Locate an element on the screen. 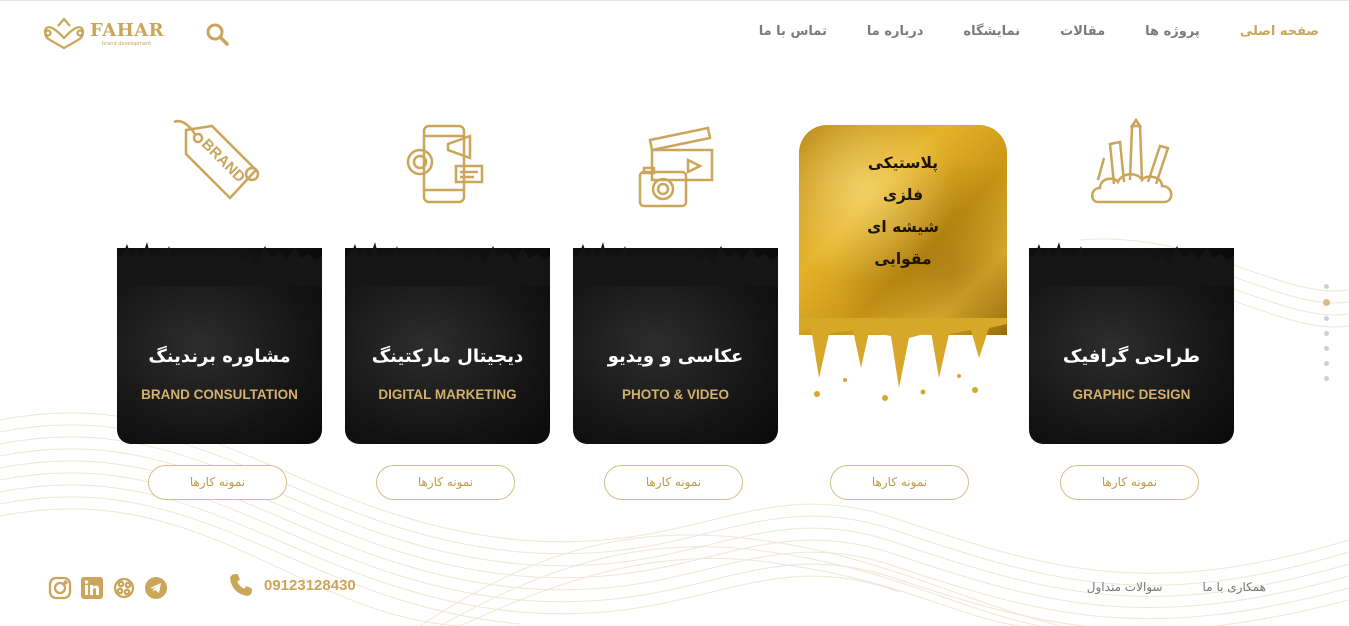 Image resolution: width=1349 pixels, height=626 pixels. telegram-icon is located at coordinates (156, 588).